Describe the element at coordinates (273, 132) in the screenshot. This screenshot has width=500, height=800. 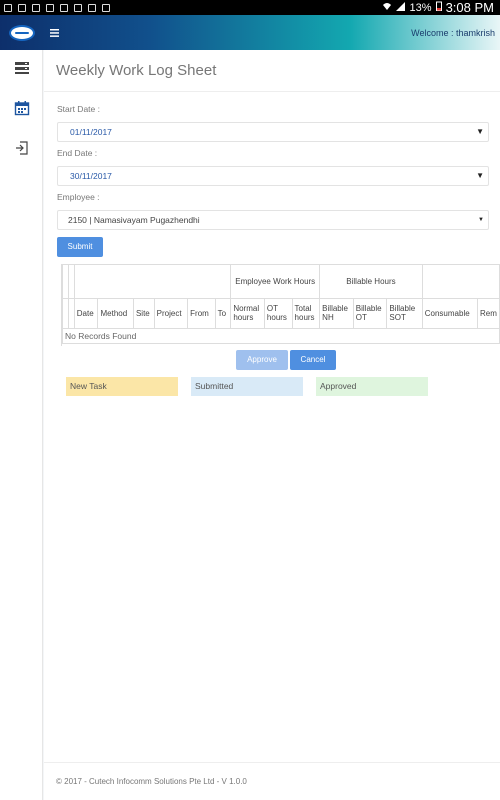
I see `start-date-select: 01/11/2017 ▼` at that location.